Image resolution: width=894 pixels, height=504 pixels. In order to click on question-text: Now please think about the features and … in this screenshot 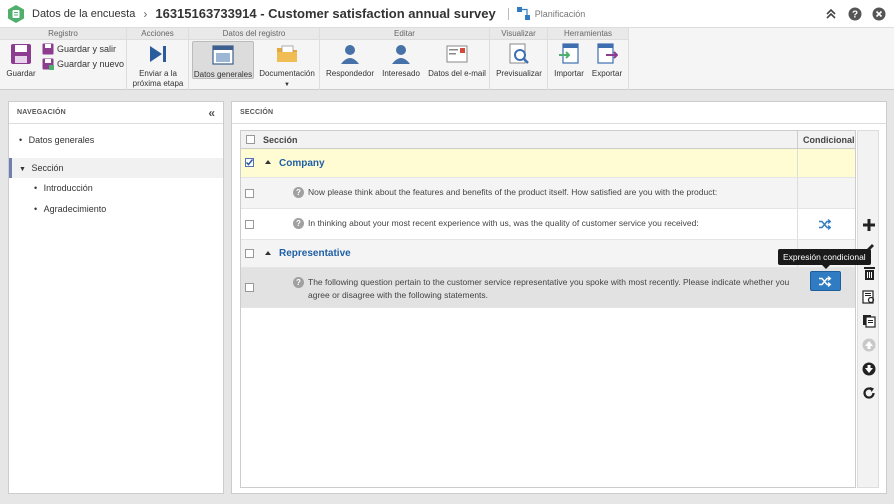, I will do `click(513, 192)`.